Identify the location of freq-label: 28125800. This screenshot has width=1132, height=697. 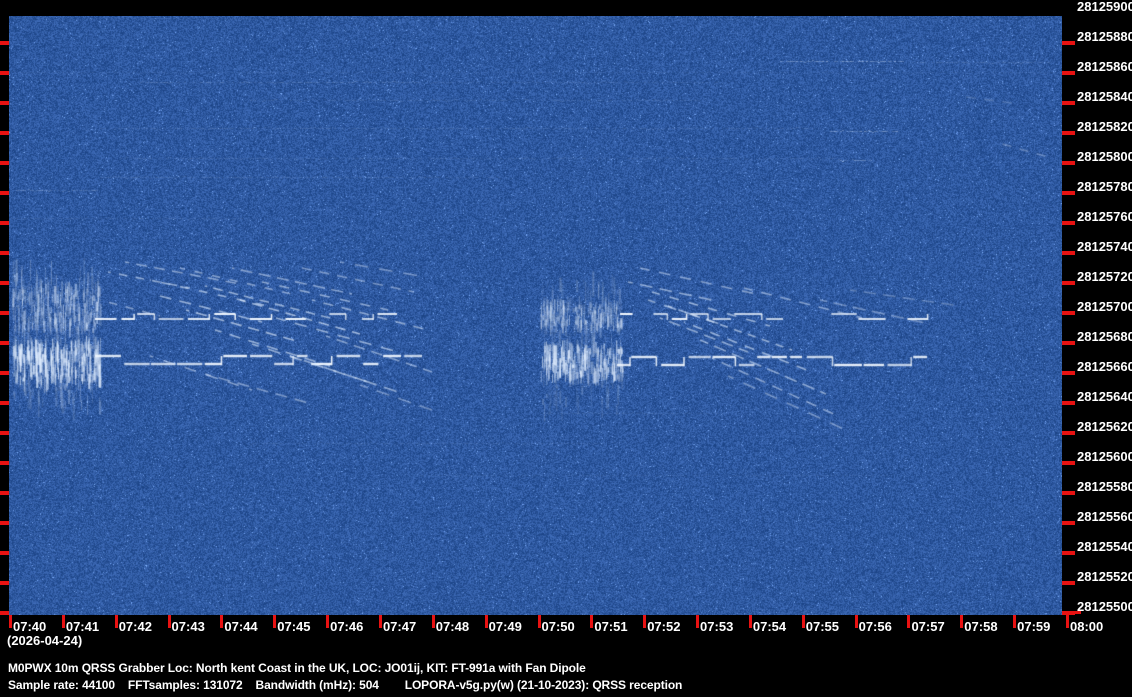
(1104, 156).